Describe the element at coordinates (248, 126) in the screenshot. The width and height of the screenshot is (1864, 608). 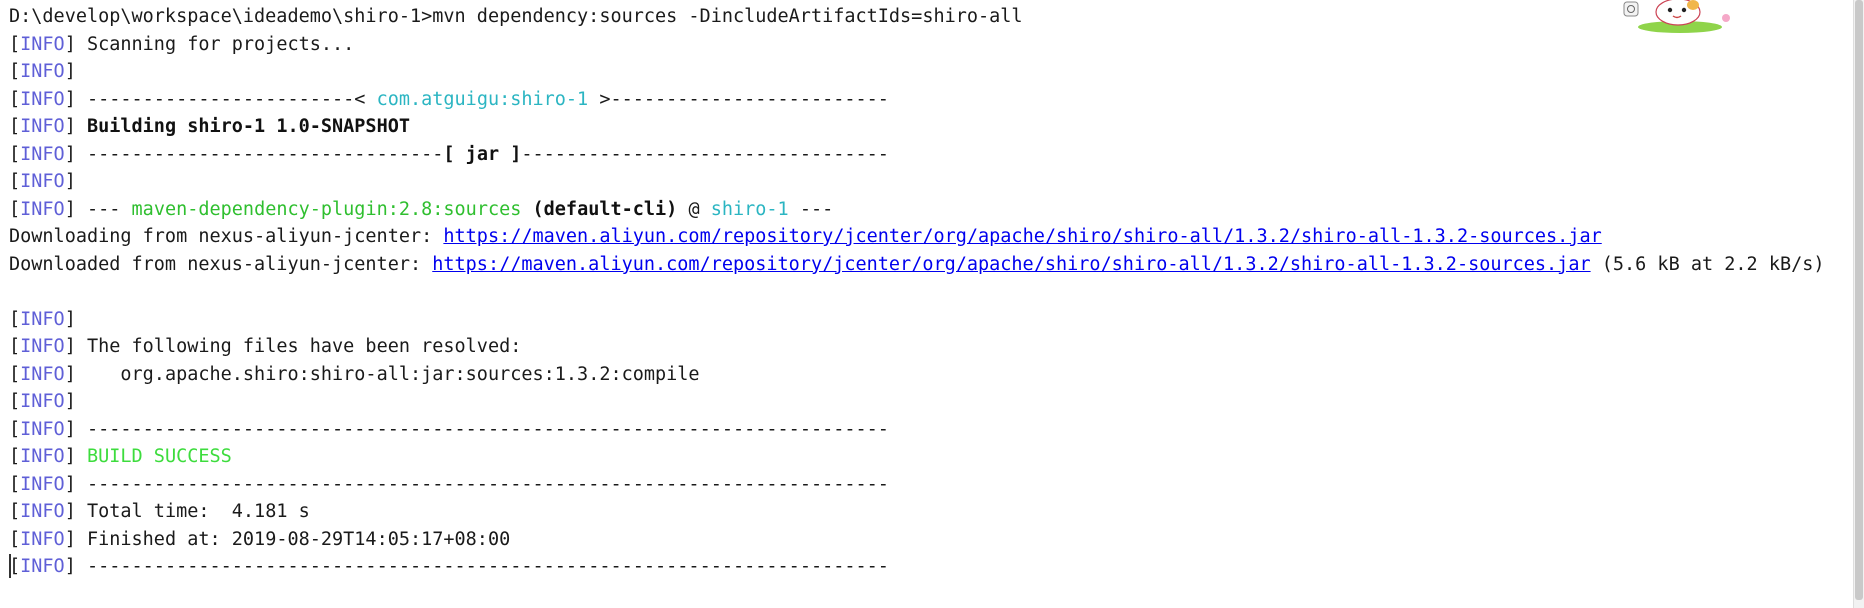
I see `building-text: Building shiro-1 1.0-SNAPSHOT` at that location.